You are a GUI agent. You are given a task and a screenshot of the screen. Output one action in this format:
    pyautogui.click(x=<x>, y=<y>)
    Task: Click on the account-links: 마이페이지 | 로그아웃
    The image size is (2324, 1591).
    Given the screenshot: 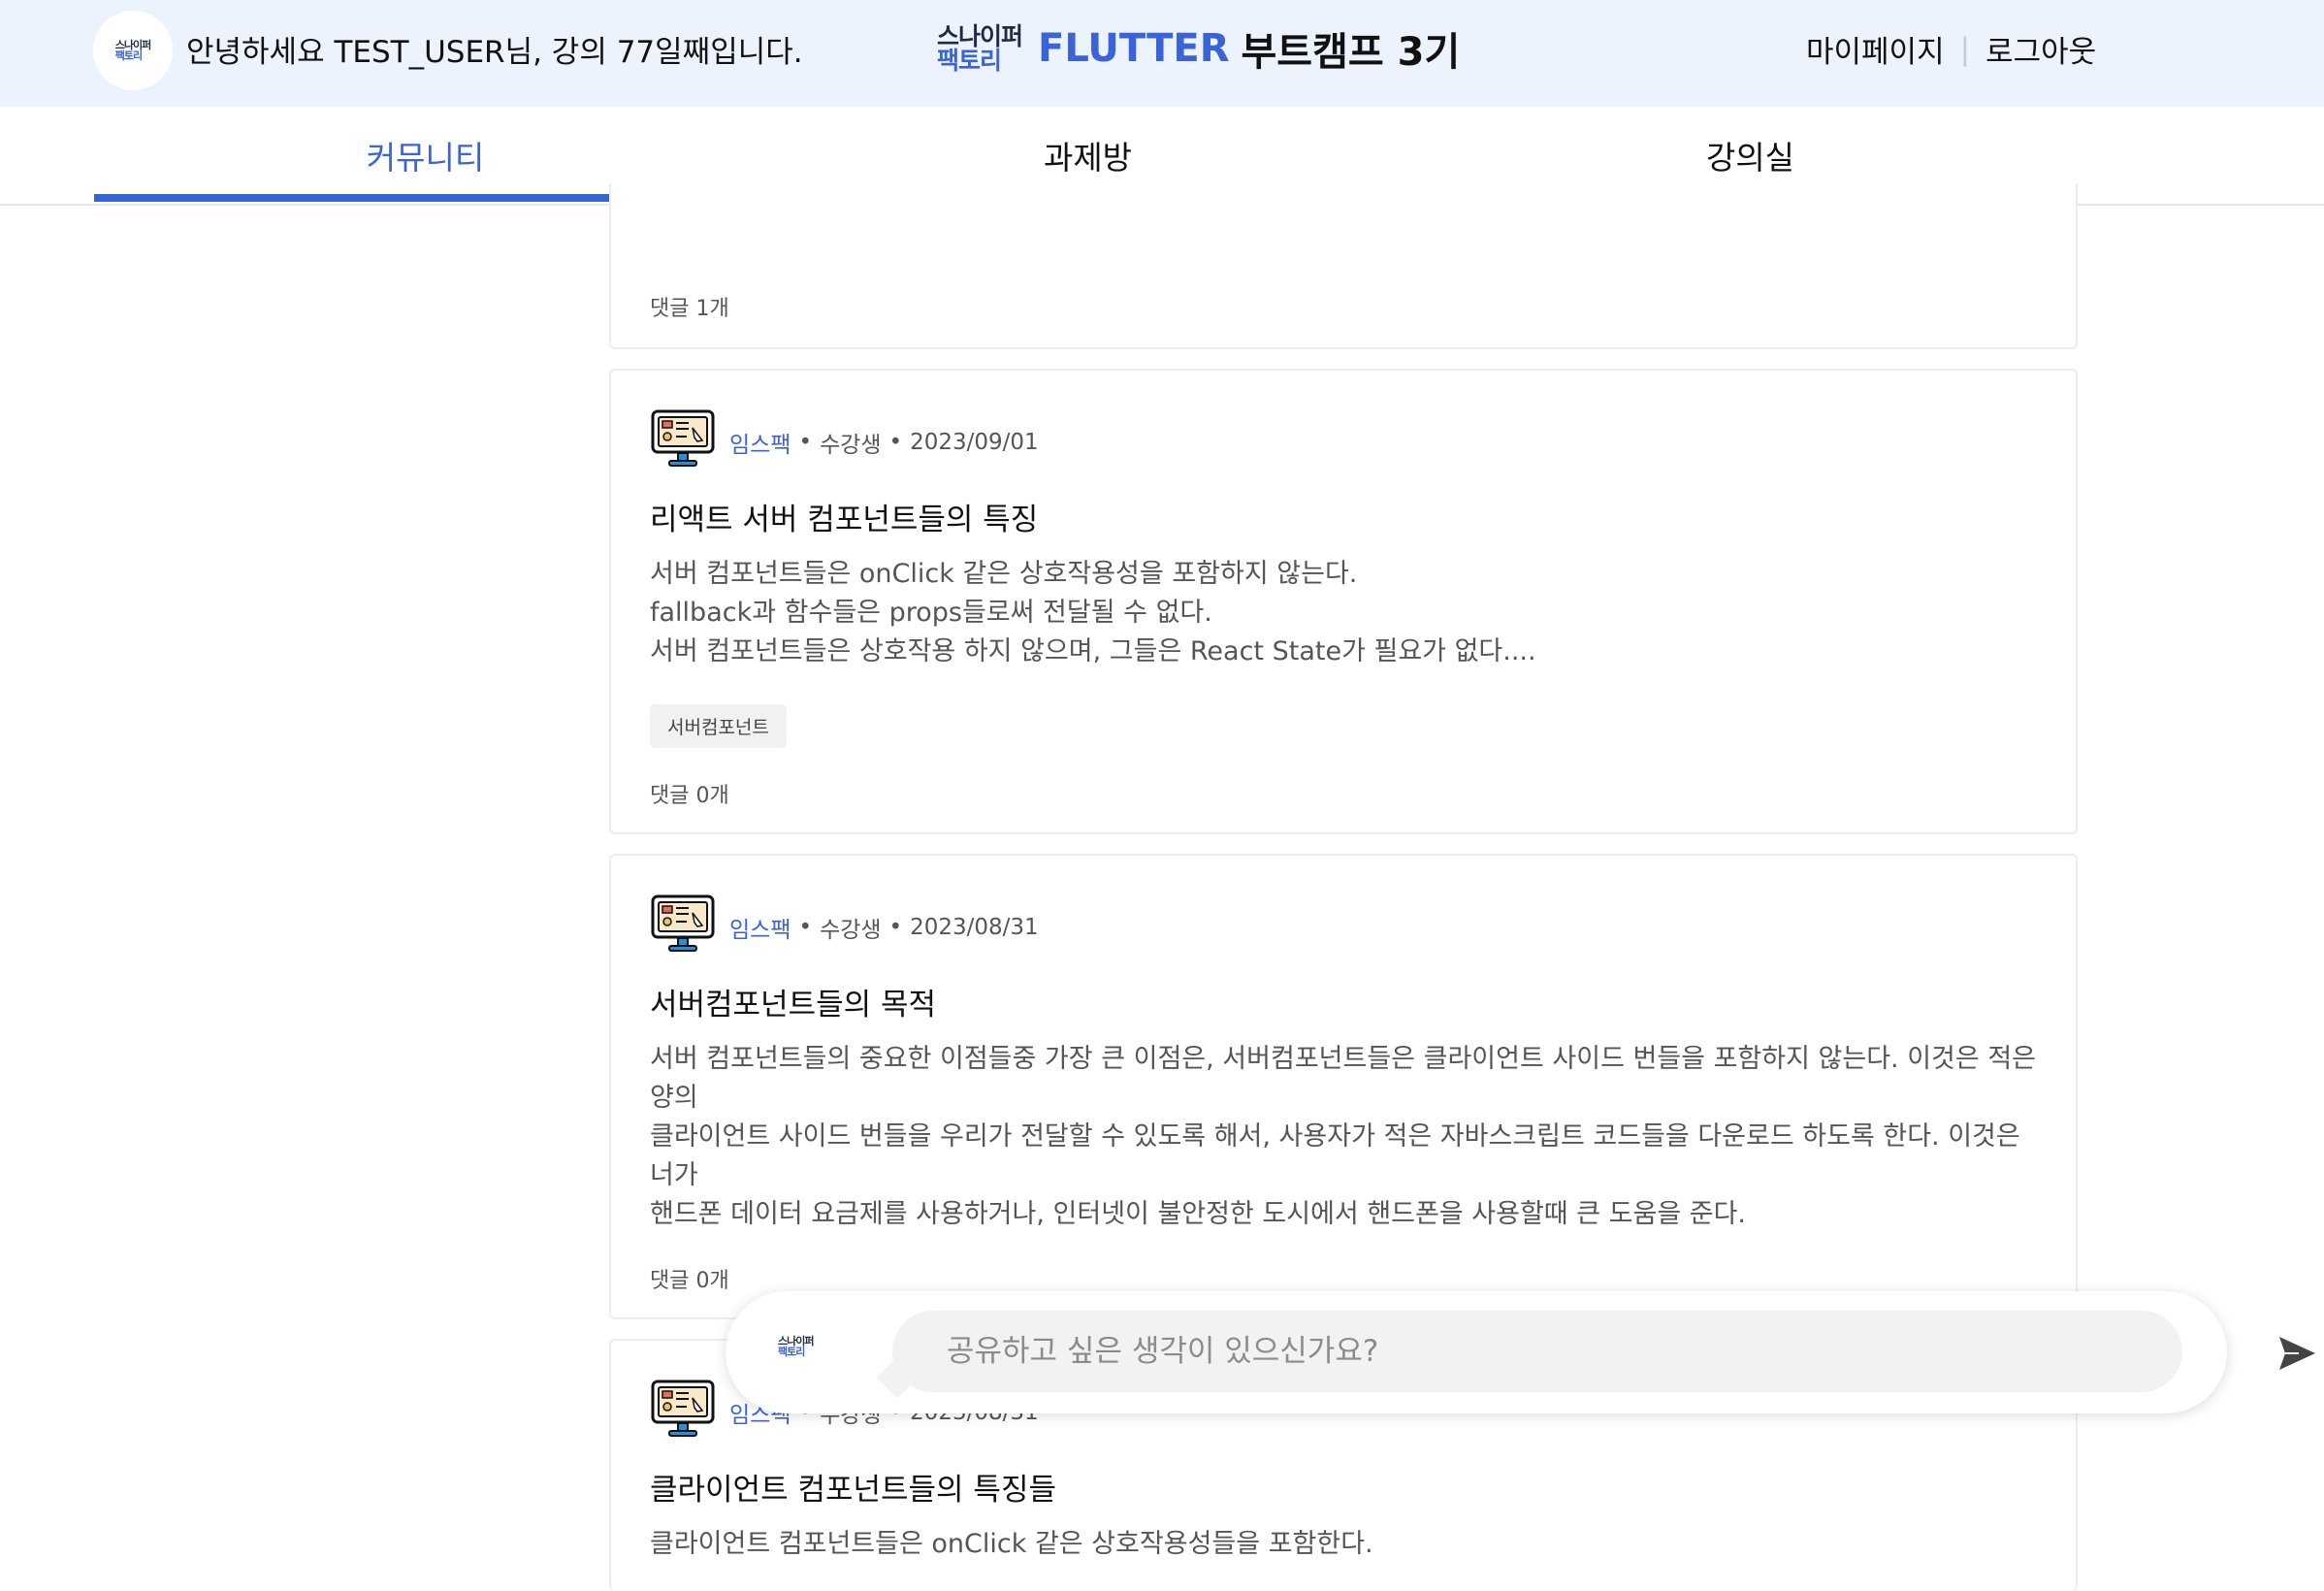 What is the action you would take?
    pyautogui.click(x=1951, y=49)
    